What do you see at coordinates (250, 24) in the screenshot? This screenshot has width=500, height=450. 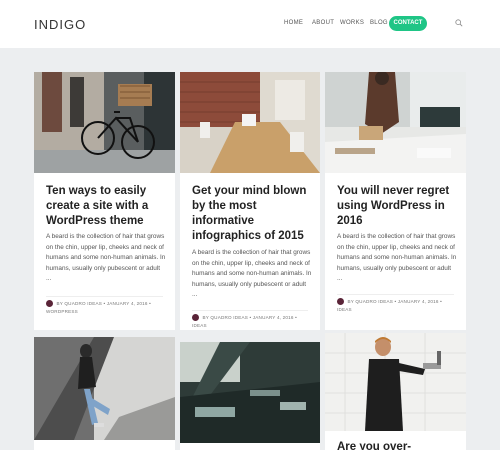 I see `site-header: INDIGO HOME ABOUT WORKS BLOG CONTACT` at bounding box center [250, 24].